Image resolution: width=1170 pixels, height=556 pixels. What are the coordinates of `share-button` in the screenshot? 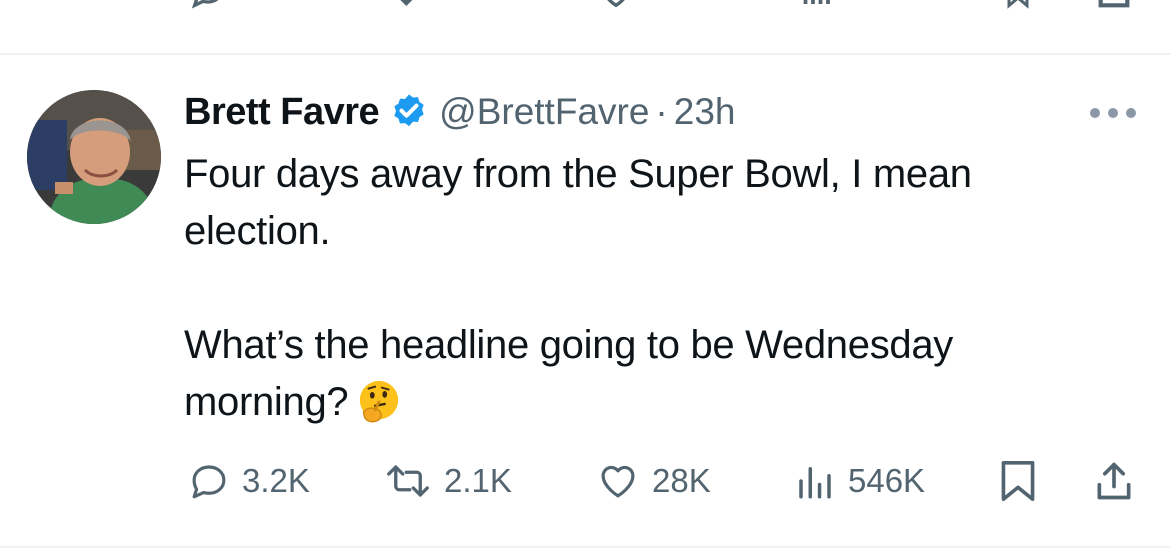 It's located at (1114, 481).